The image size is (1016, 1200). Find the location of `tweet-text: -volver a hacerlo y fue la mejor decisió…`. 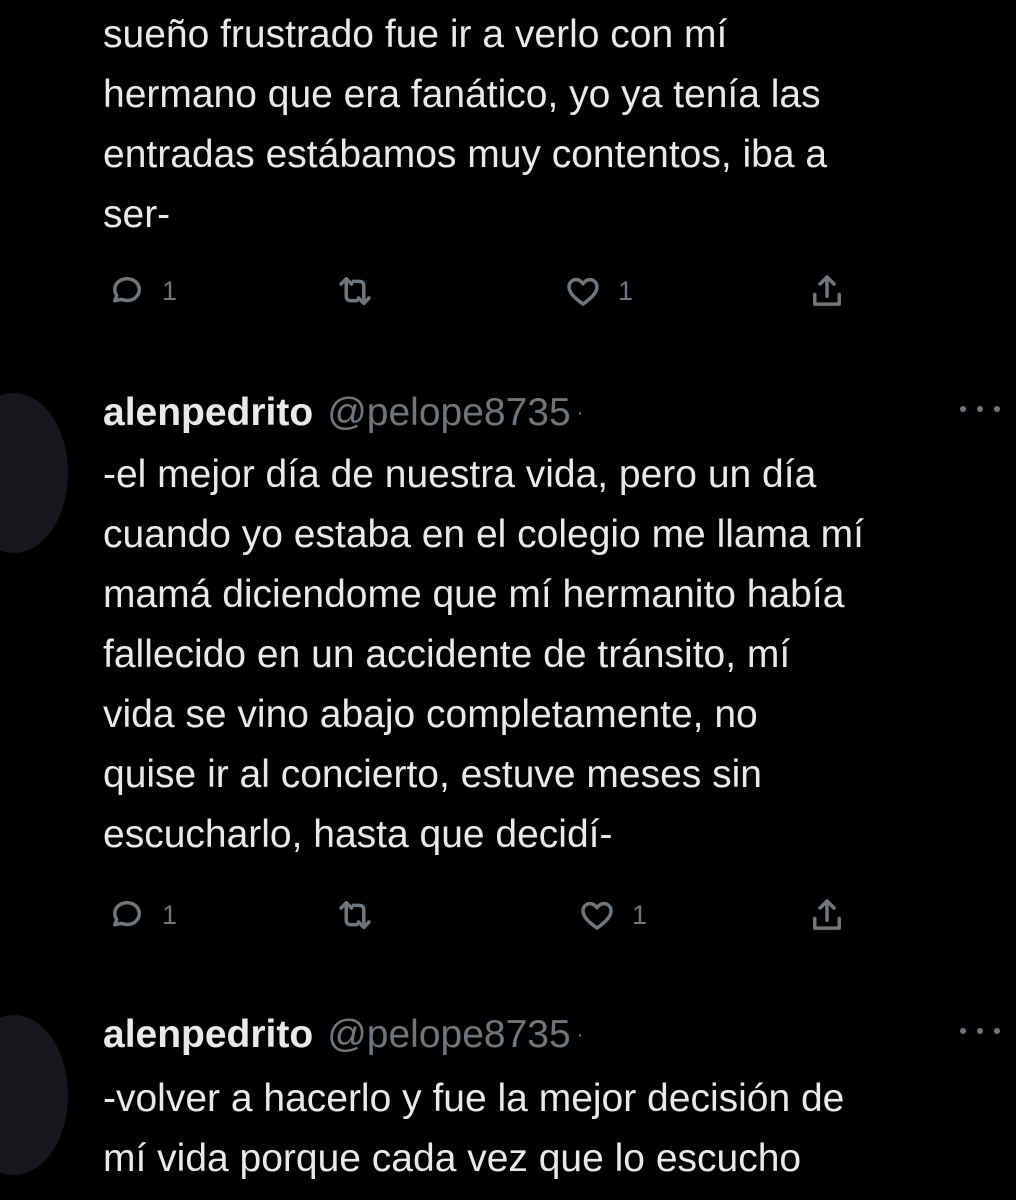

tweet-text: -volver a hacerlo y fue la mejor decisió… is located at coordinates (474, 1128).